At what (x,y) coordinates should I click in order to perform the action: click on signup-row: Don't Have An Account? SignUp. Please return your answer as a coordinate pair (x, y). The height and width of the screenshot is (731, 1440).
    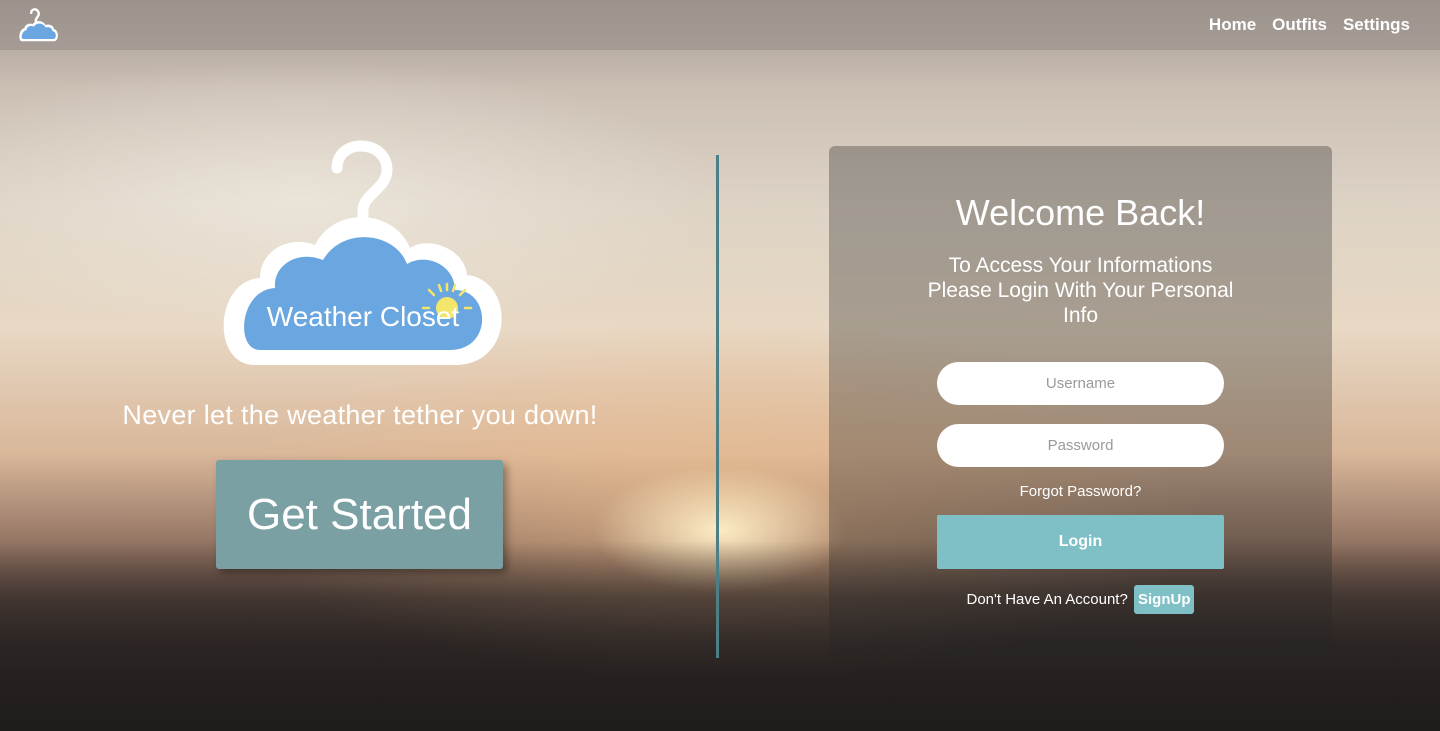
    Looking at the image, I should click on (1080, 599).